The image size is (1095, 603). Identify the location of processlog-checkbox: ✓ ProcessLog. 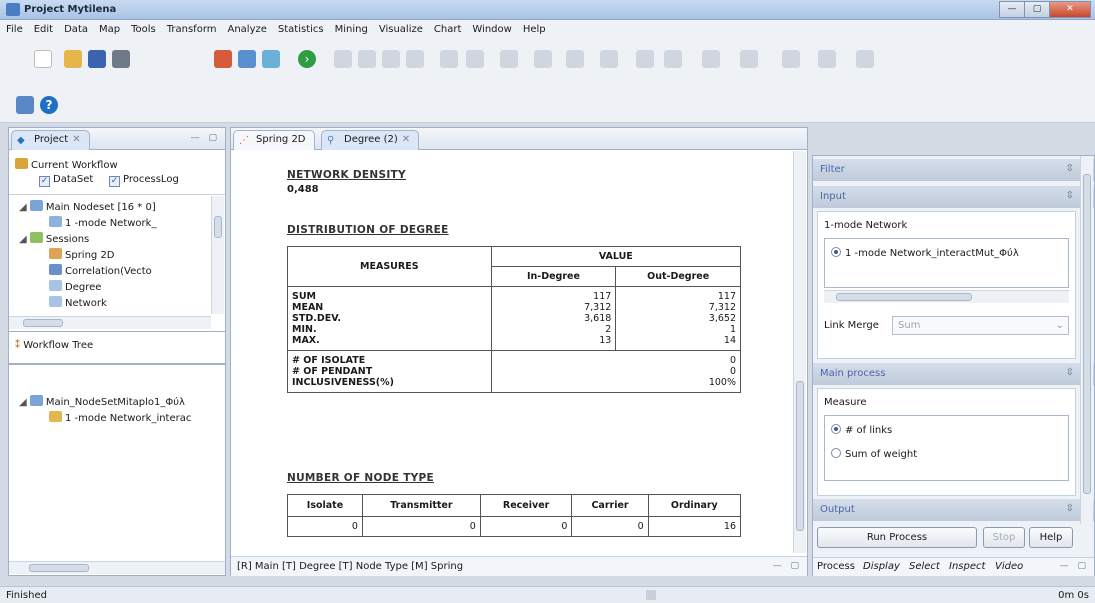
(144, 180).